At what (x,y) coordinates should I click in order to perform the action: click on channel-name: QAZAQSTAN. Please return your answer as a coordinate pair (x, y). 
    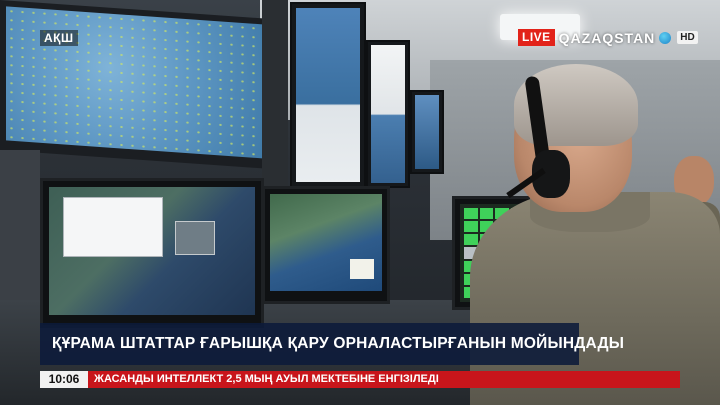
    Looking at the image, I should click on (607, 37).